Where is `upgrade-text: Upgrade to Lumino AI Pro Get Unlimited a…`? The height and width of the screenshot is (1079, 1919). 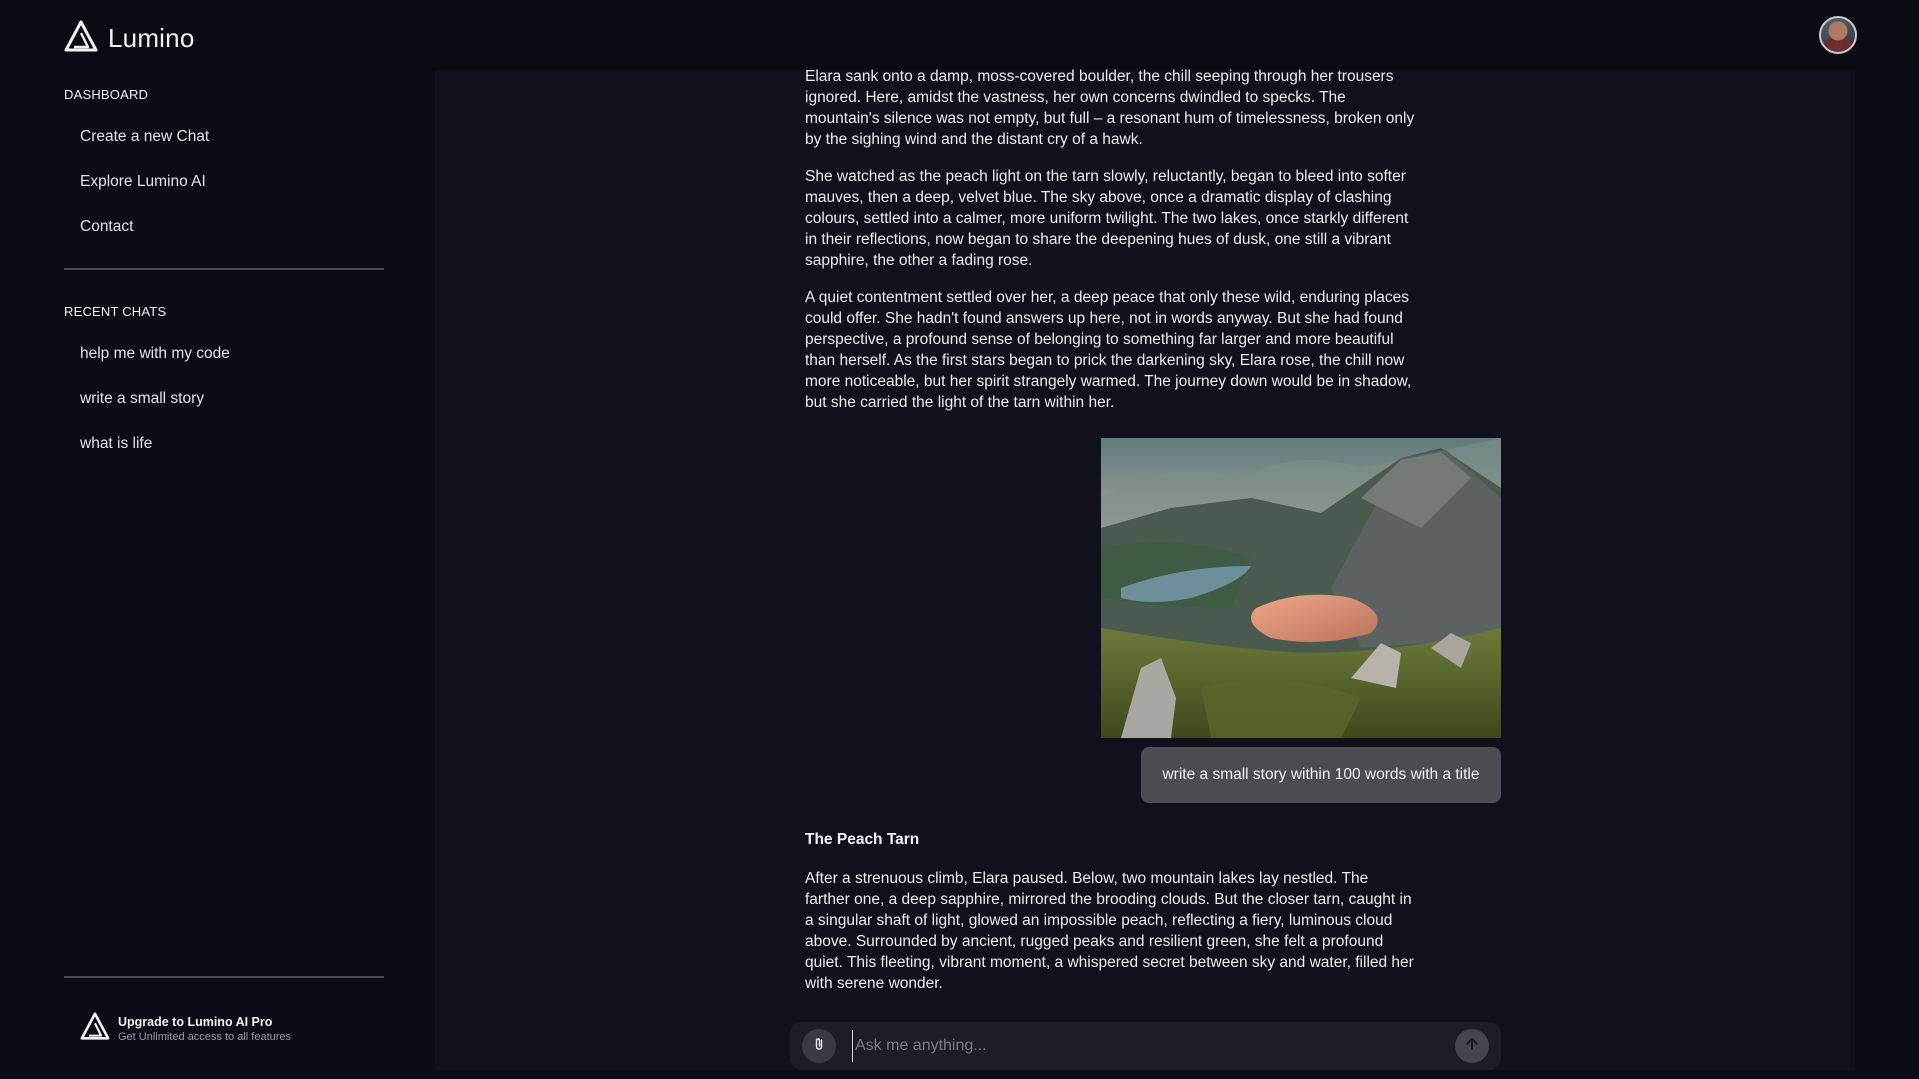
upgrade-text: Upgrade to Lumino AI Pro Get Unlimited a… is located at coordinates (204, 1029).